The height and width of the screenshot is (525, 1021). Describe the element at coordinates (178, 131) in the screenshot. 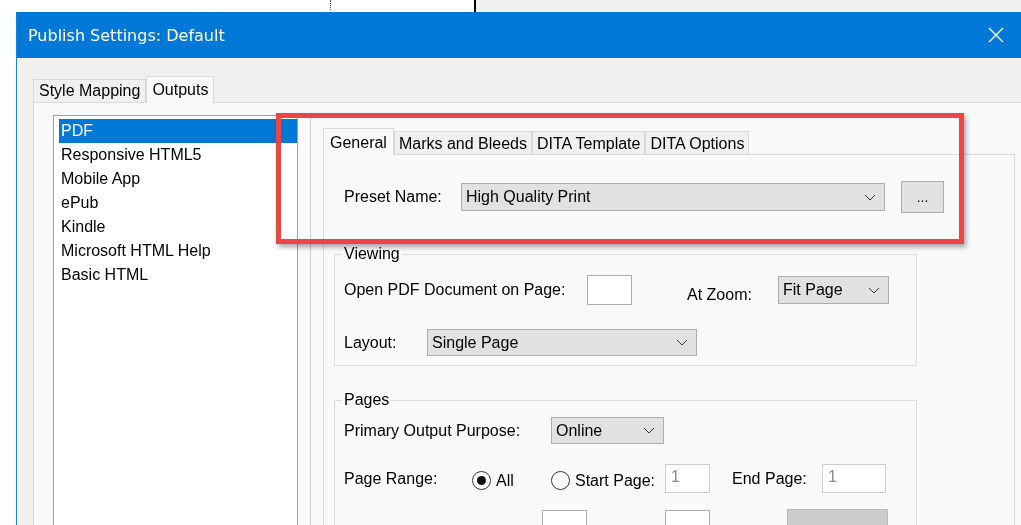

I see `output-item: PDF` at that location.